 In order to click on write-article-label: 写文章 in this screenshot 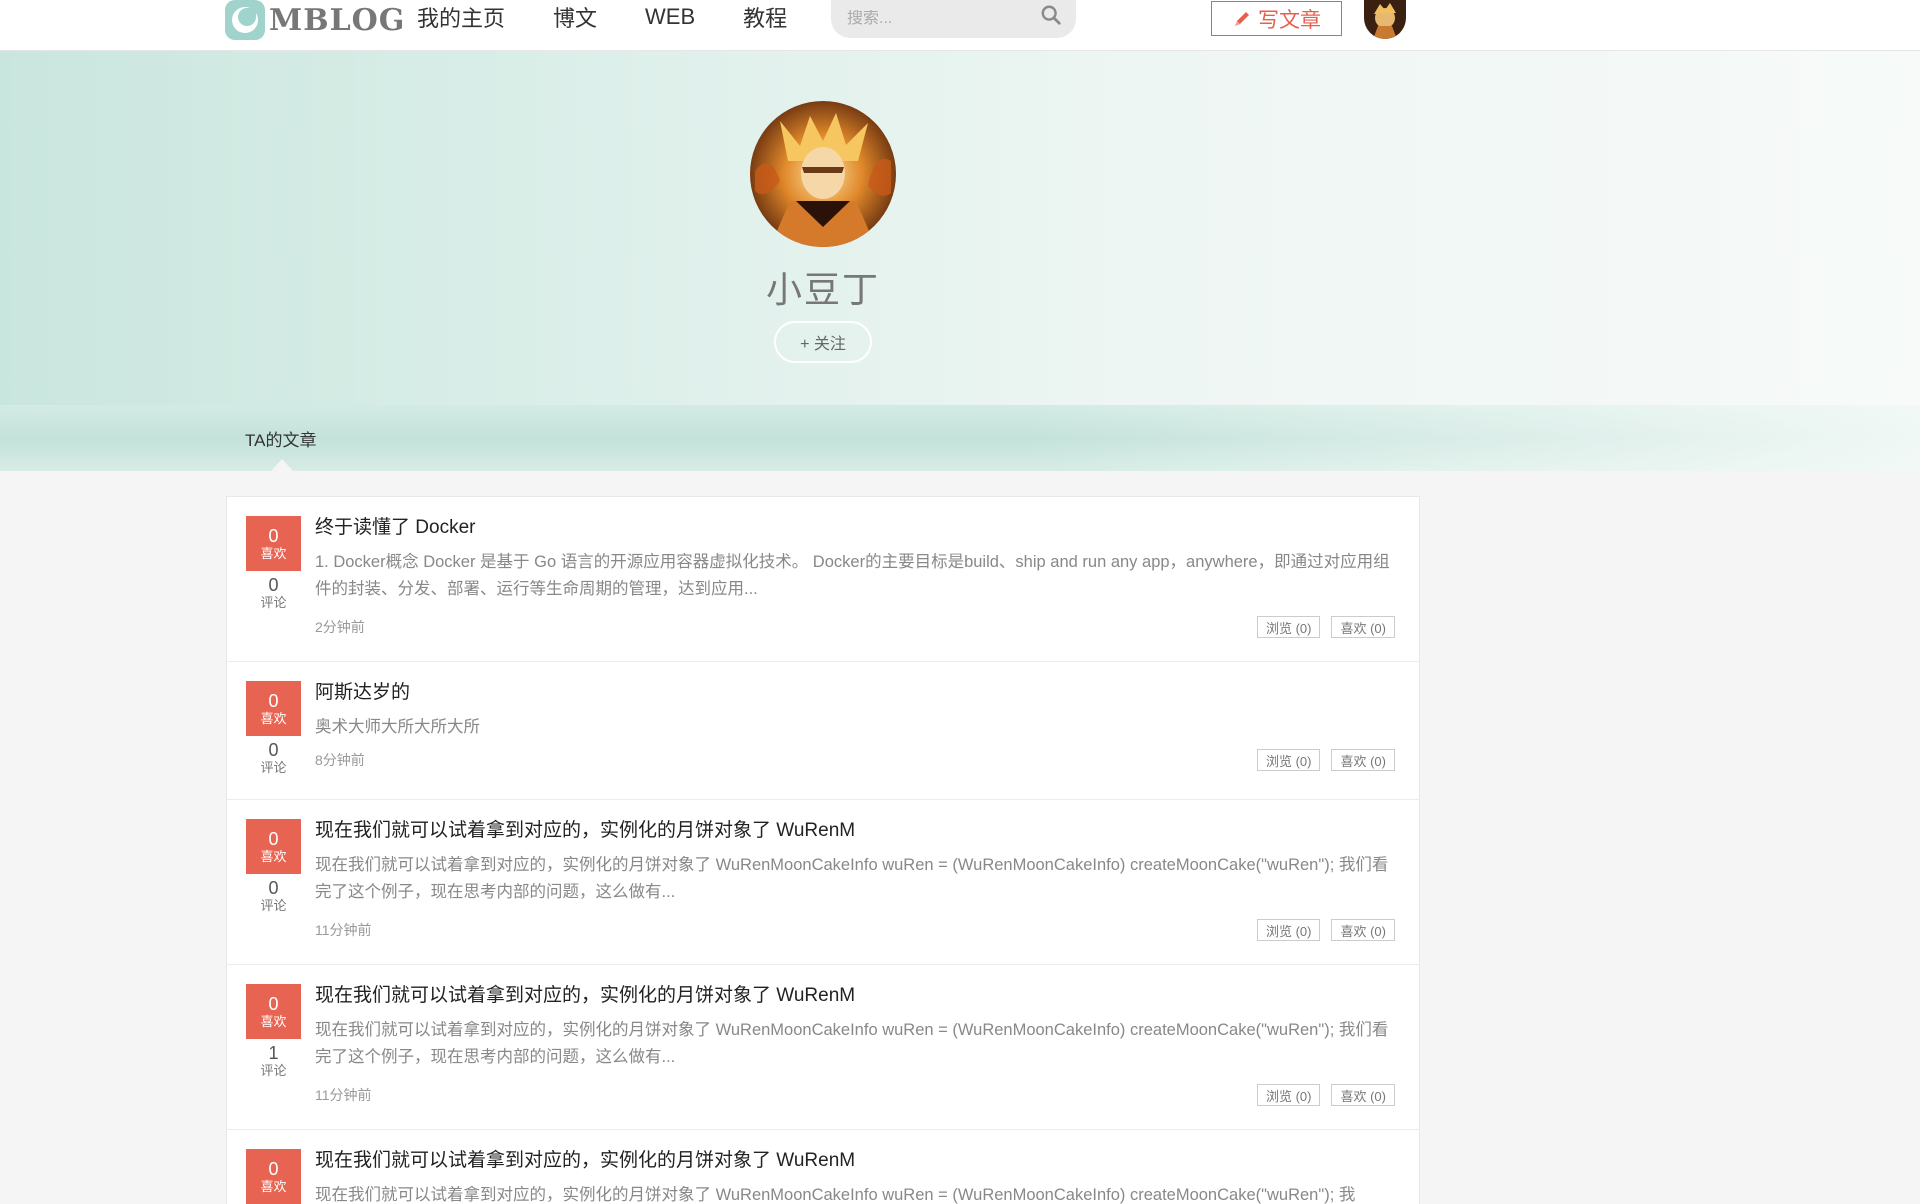, I will do `click(1289, 20)`.